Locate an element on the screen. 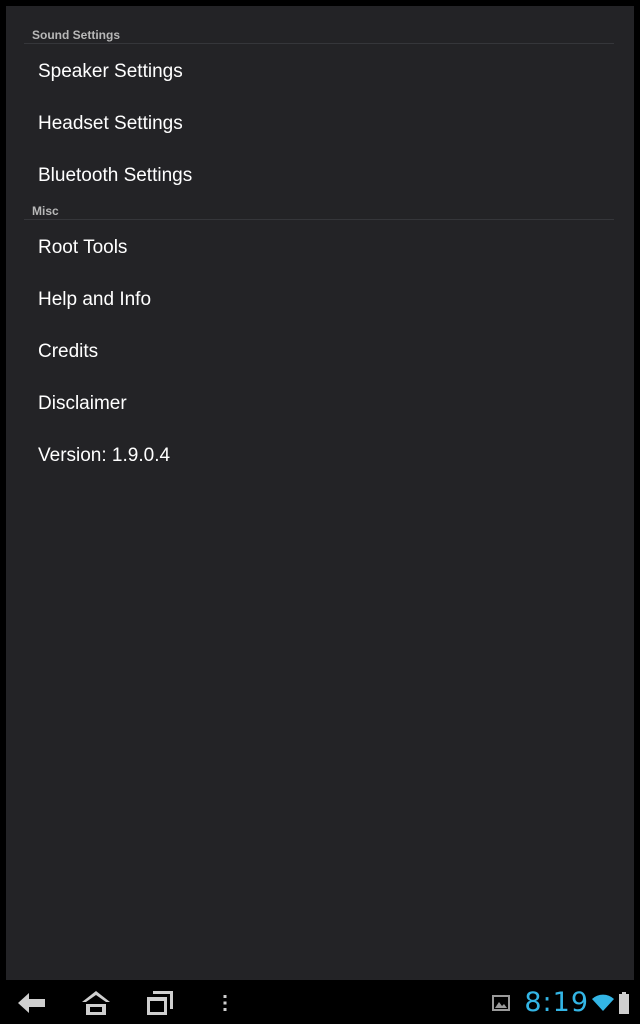 The height and width of the screenshot is (1024, 640). pref-version: Version: 1.9.0.4 is located at coordinates (319, 456).